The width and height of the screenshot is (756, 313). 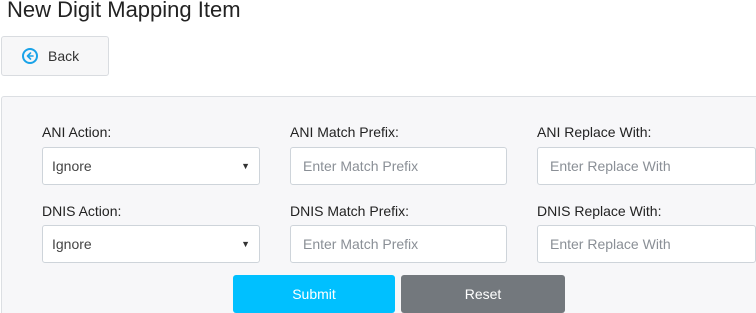 I want to click on reset-button: Reset, so click(x=483, y=294).